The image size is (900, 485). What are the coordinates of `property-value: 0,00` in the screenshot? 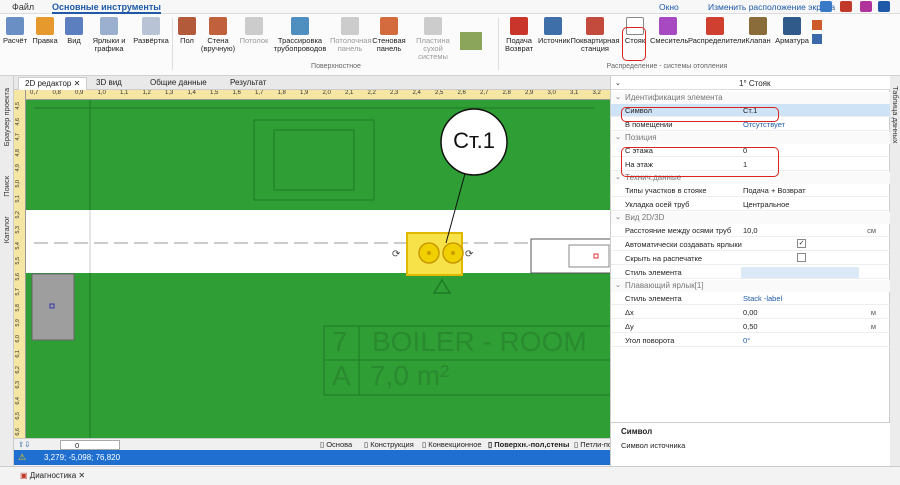 It's located at (750, 312).